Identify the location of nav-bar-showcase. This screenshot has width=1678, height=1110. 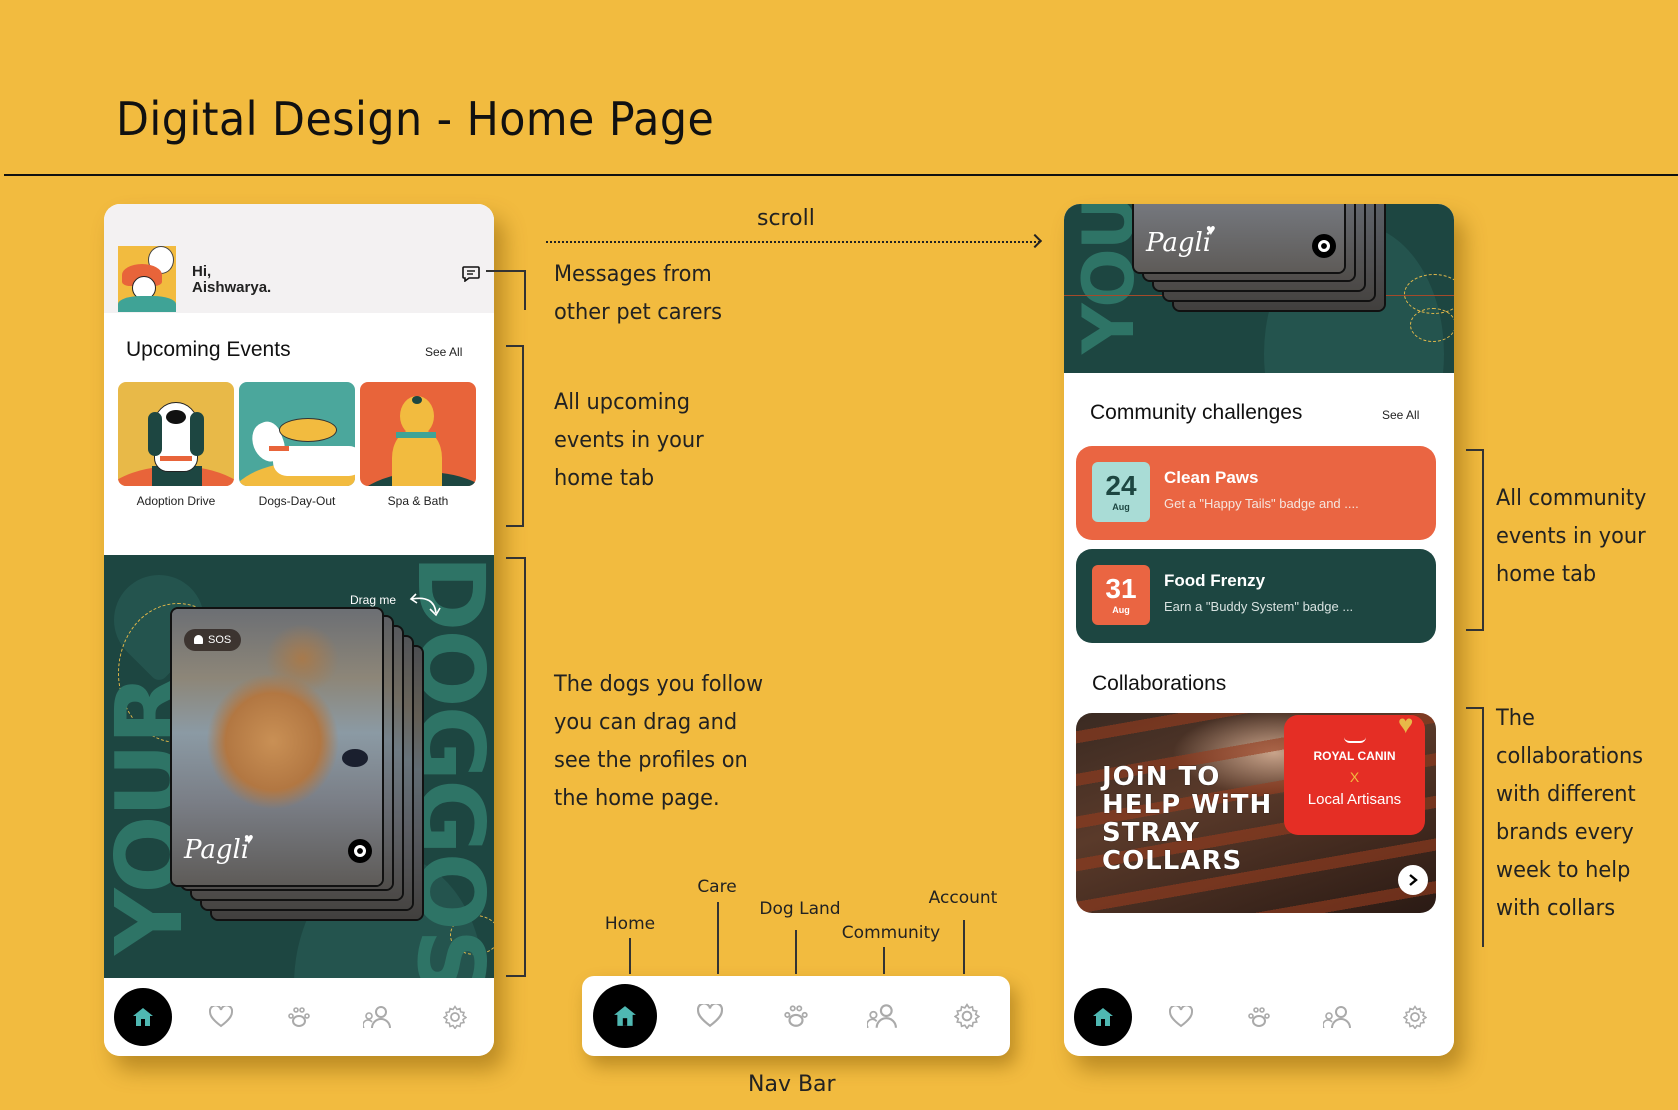
(796, 1016).